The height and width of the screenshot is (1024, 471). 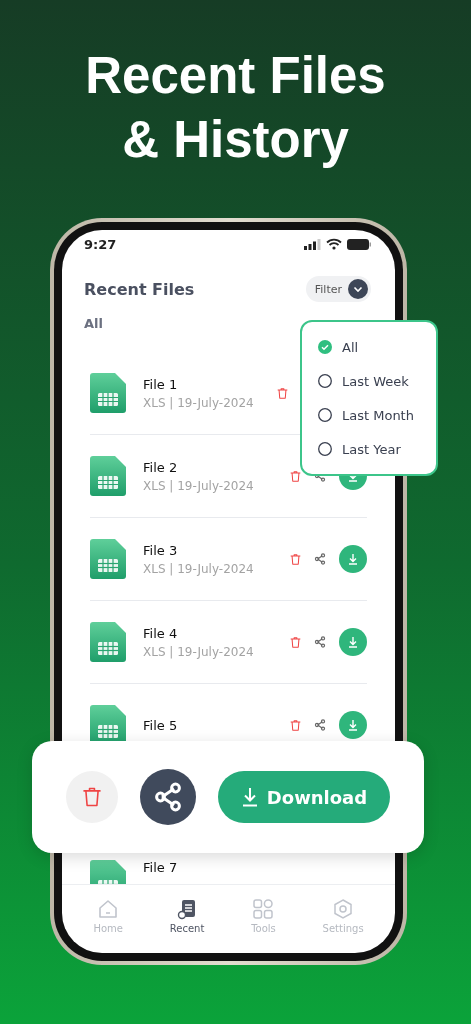 I want to click on file-name: File 4, so click(x=161, y=633).